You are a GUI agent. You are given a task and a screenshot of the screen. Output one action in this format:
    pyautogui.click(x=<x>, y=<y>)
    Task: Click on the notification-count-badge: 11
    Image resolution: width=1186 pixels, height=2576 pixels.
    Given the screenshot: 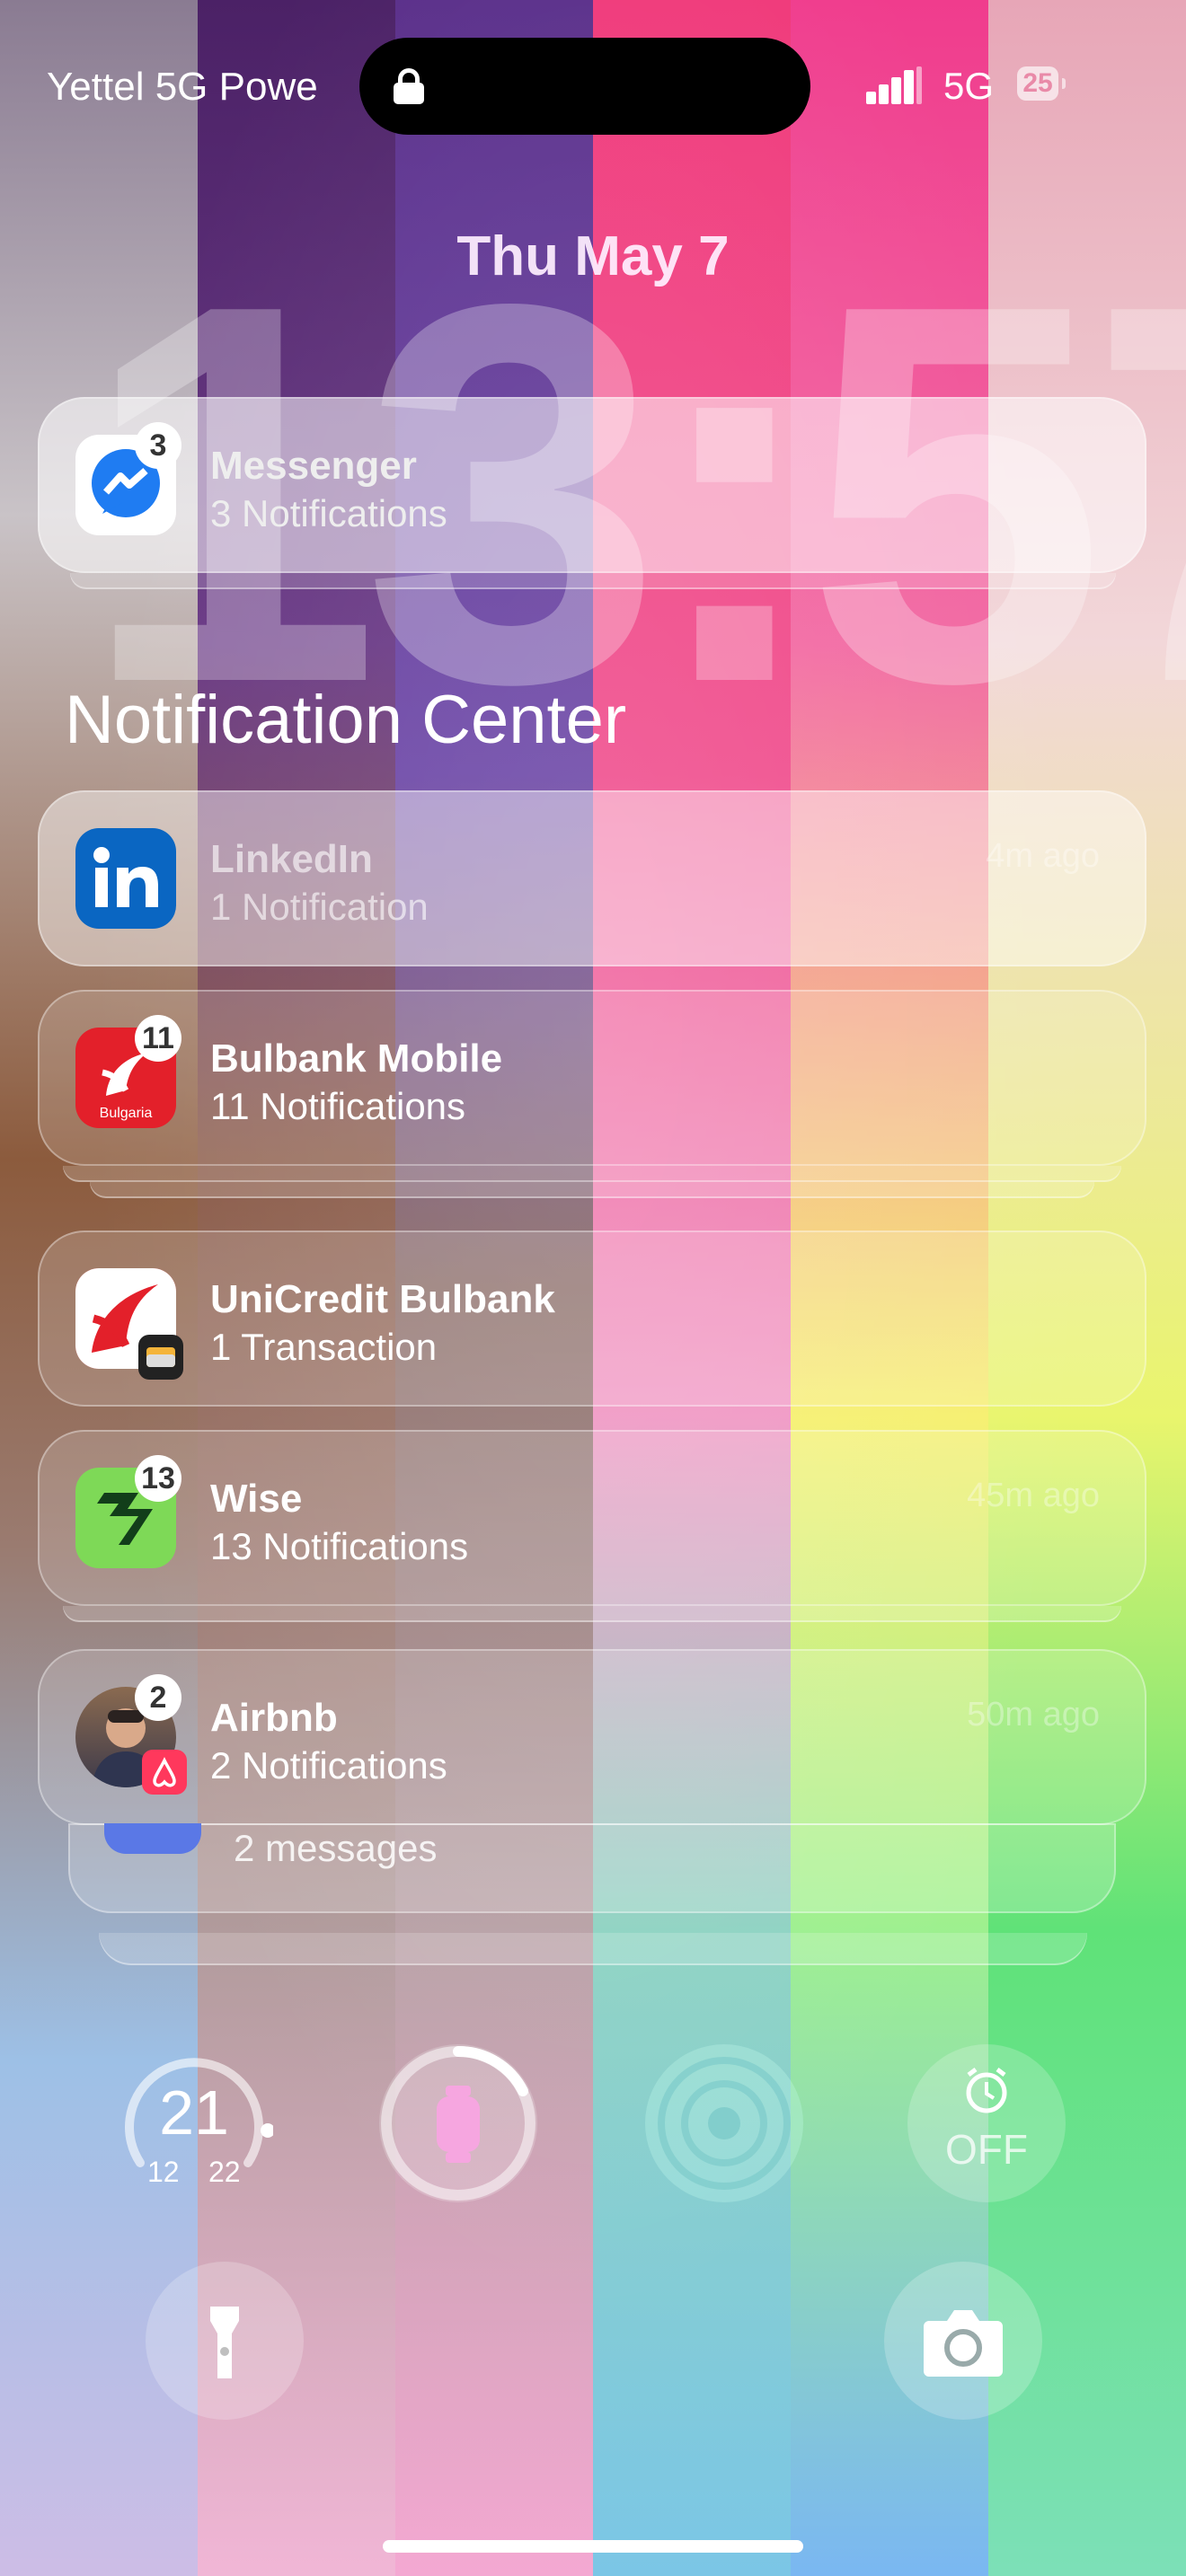 What is the action you would take?
    pyautogui.click(x=158, y=1038)
    